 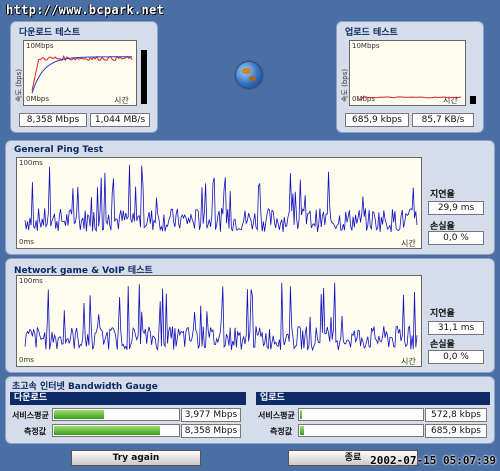 I want to click on ping-loss-value: 0,0 %, so click(x=456, y=238).